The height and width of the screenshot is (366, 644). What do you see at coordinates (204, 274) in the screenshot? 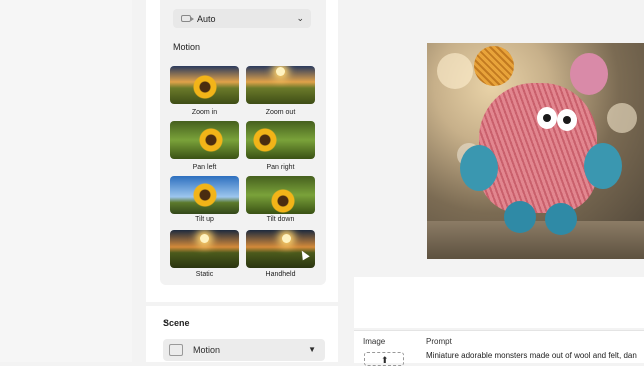
I see `motion-option-label: Static` at bounding box center [204, 274].